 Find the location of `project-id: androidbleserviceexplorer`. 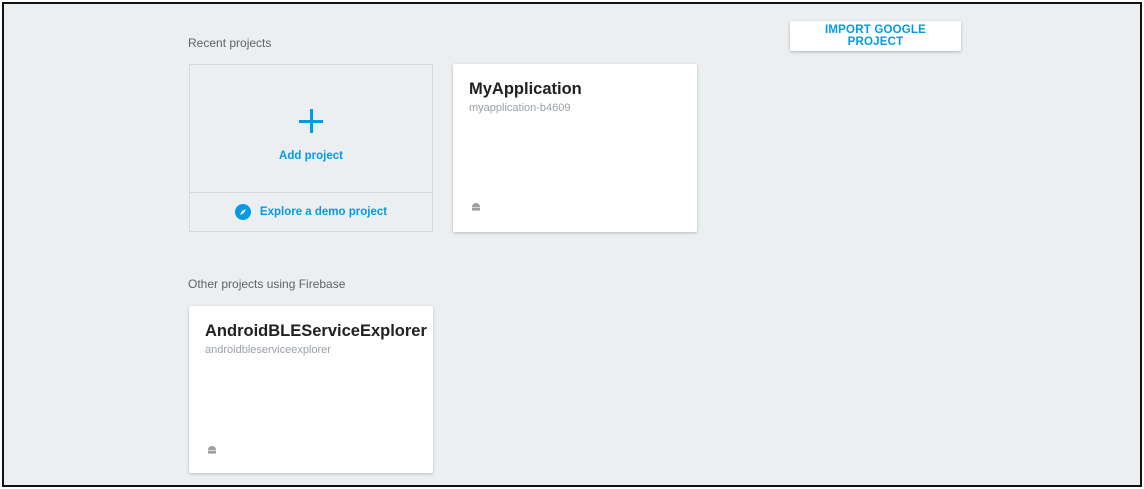

project-id: androidbleserviceexplorer is located at coordinates (268, 350).